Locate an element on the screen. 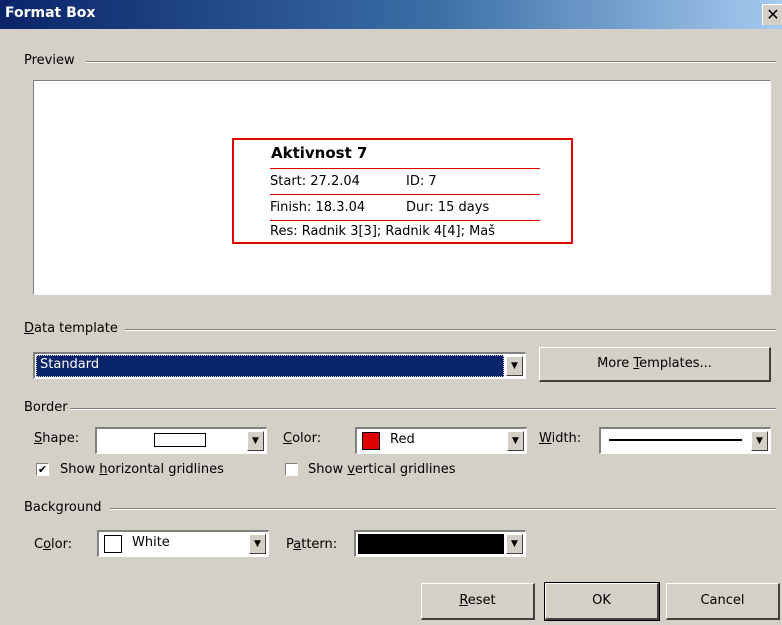  preview-group-line is located at coordinates (431, 62).